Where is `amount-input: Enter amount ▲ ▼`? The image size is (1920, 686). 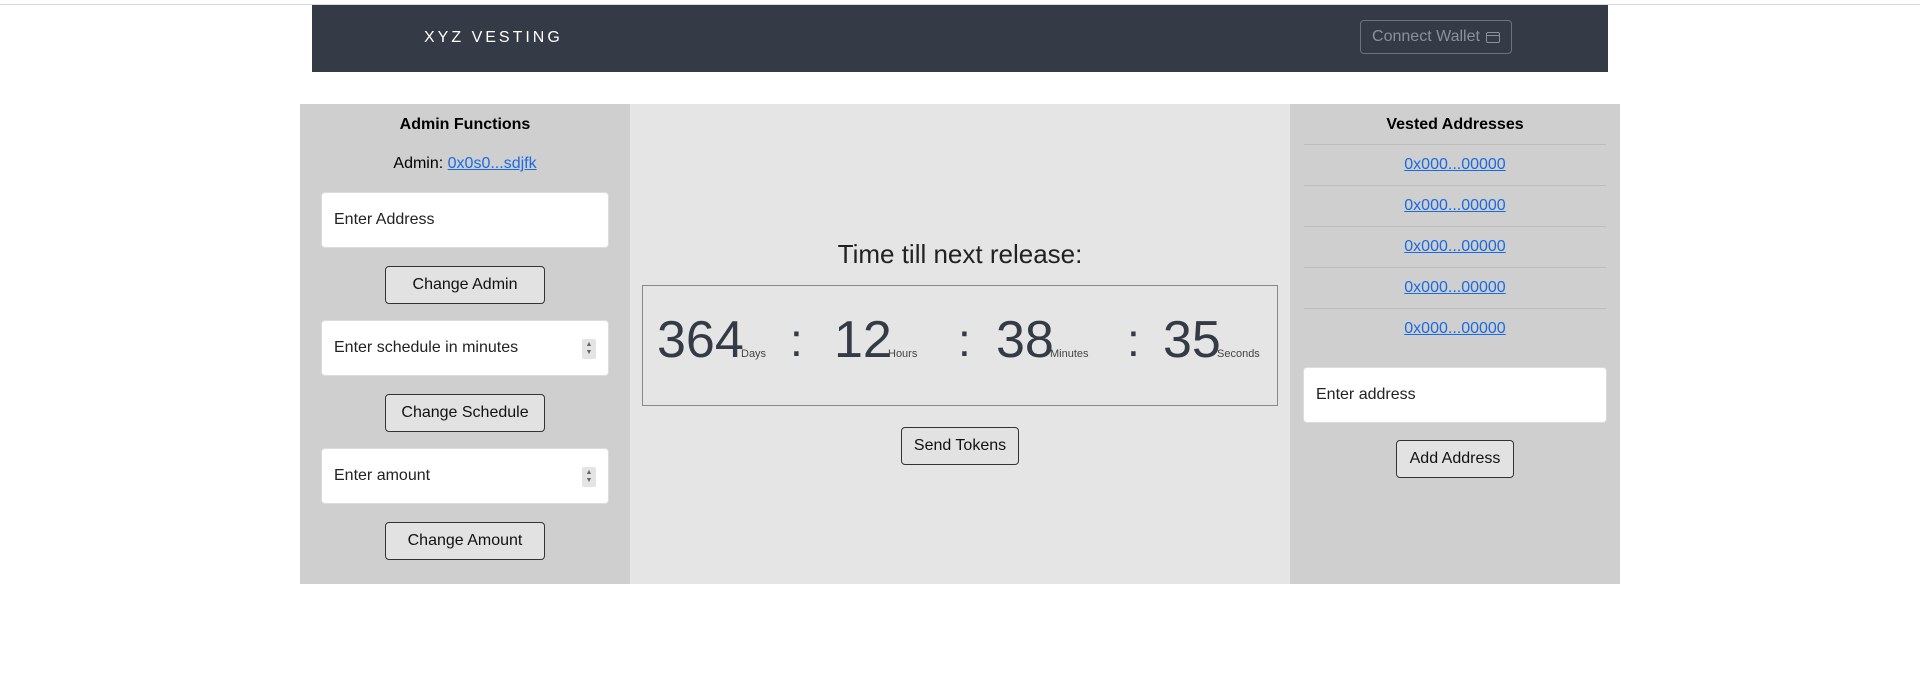
amount-input: Enter amount ▲ ▼ is located at coordinates (465, 476).